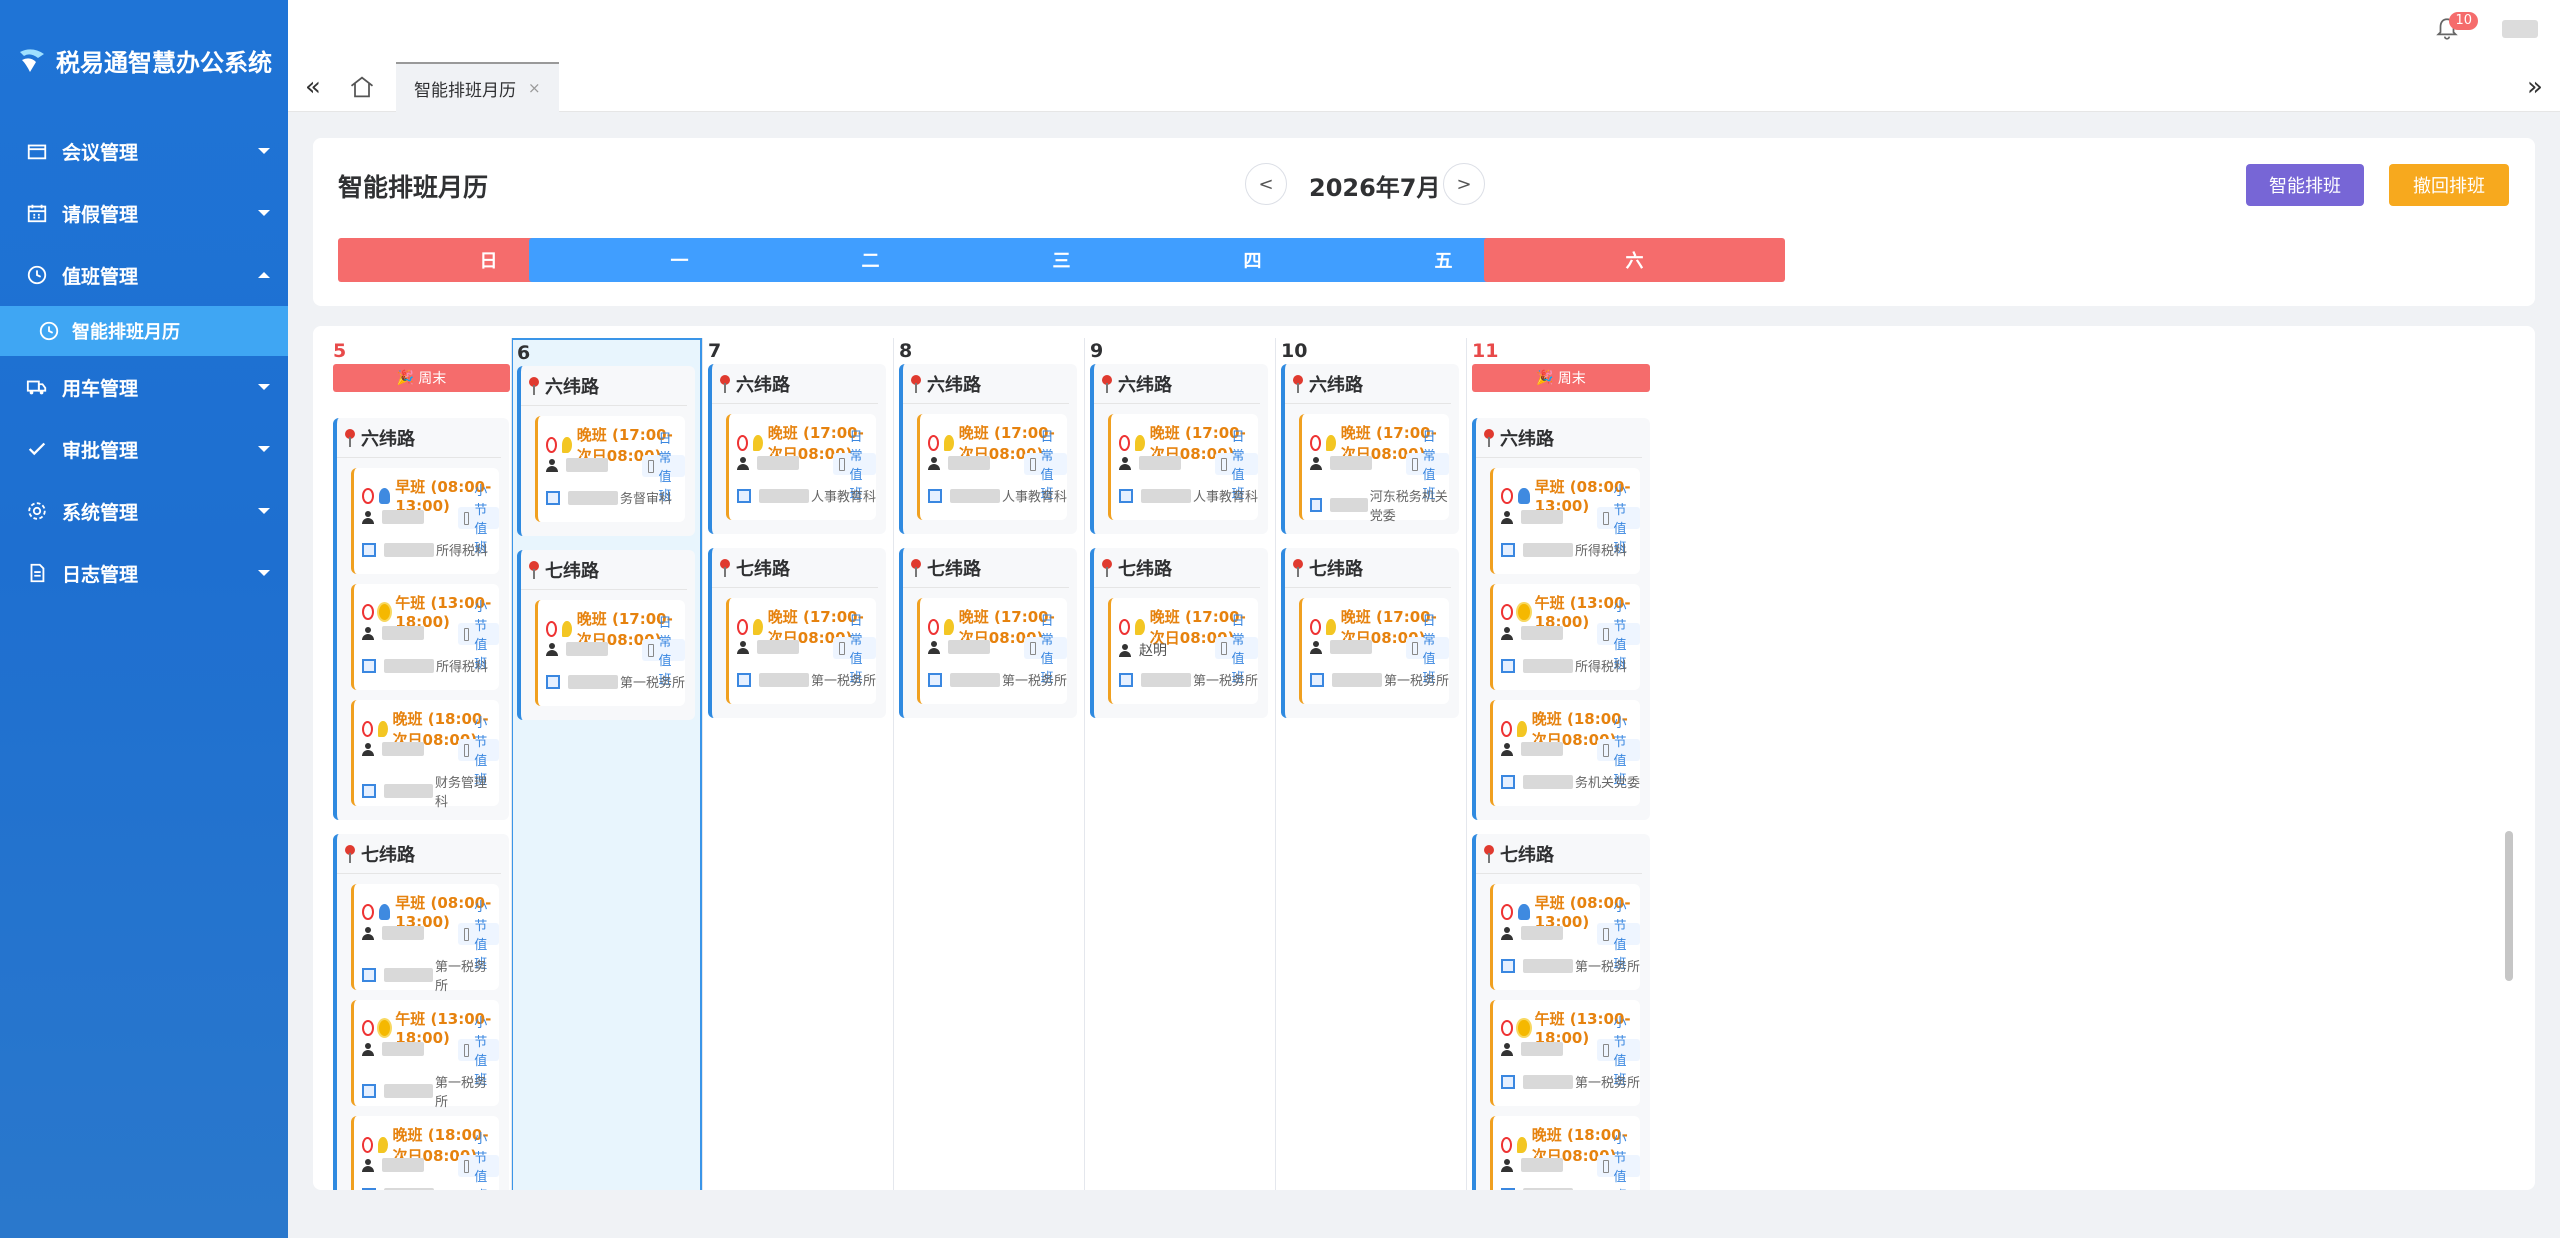 This screenshot has height=1238, width=2560. I want to click on prev-month-button: <, so click(1266, 184).